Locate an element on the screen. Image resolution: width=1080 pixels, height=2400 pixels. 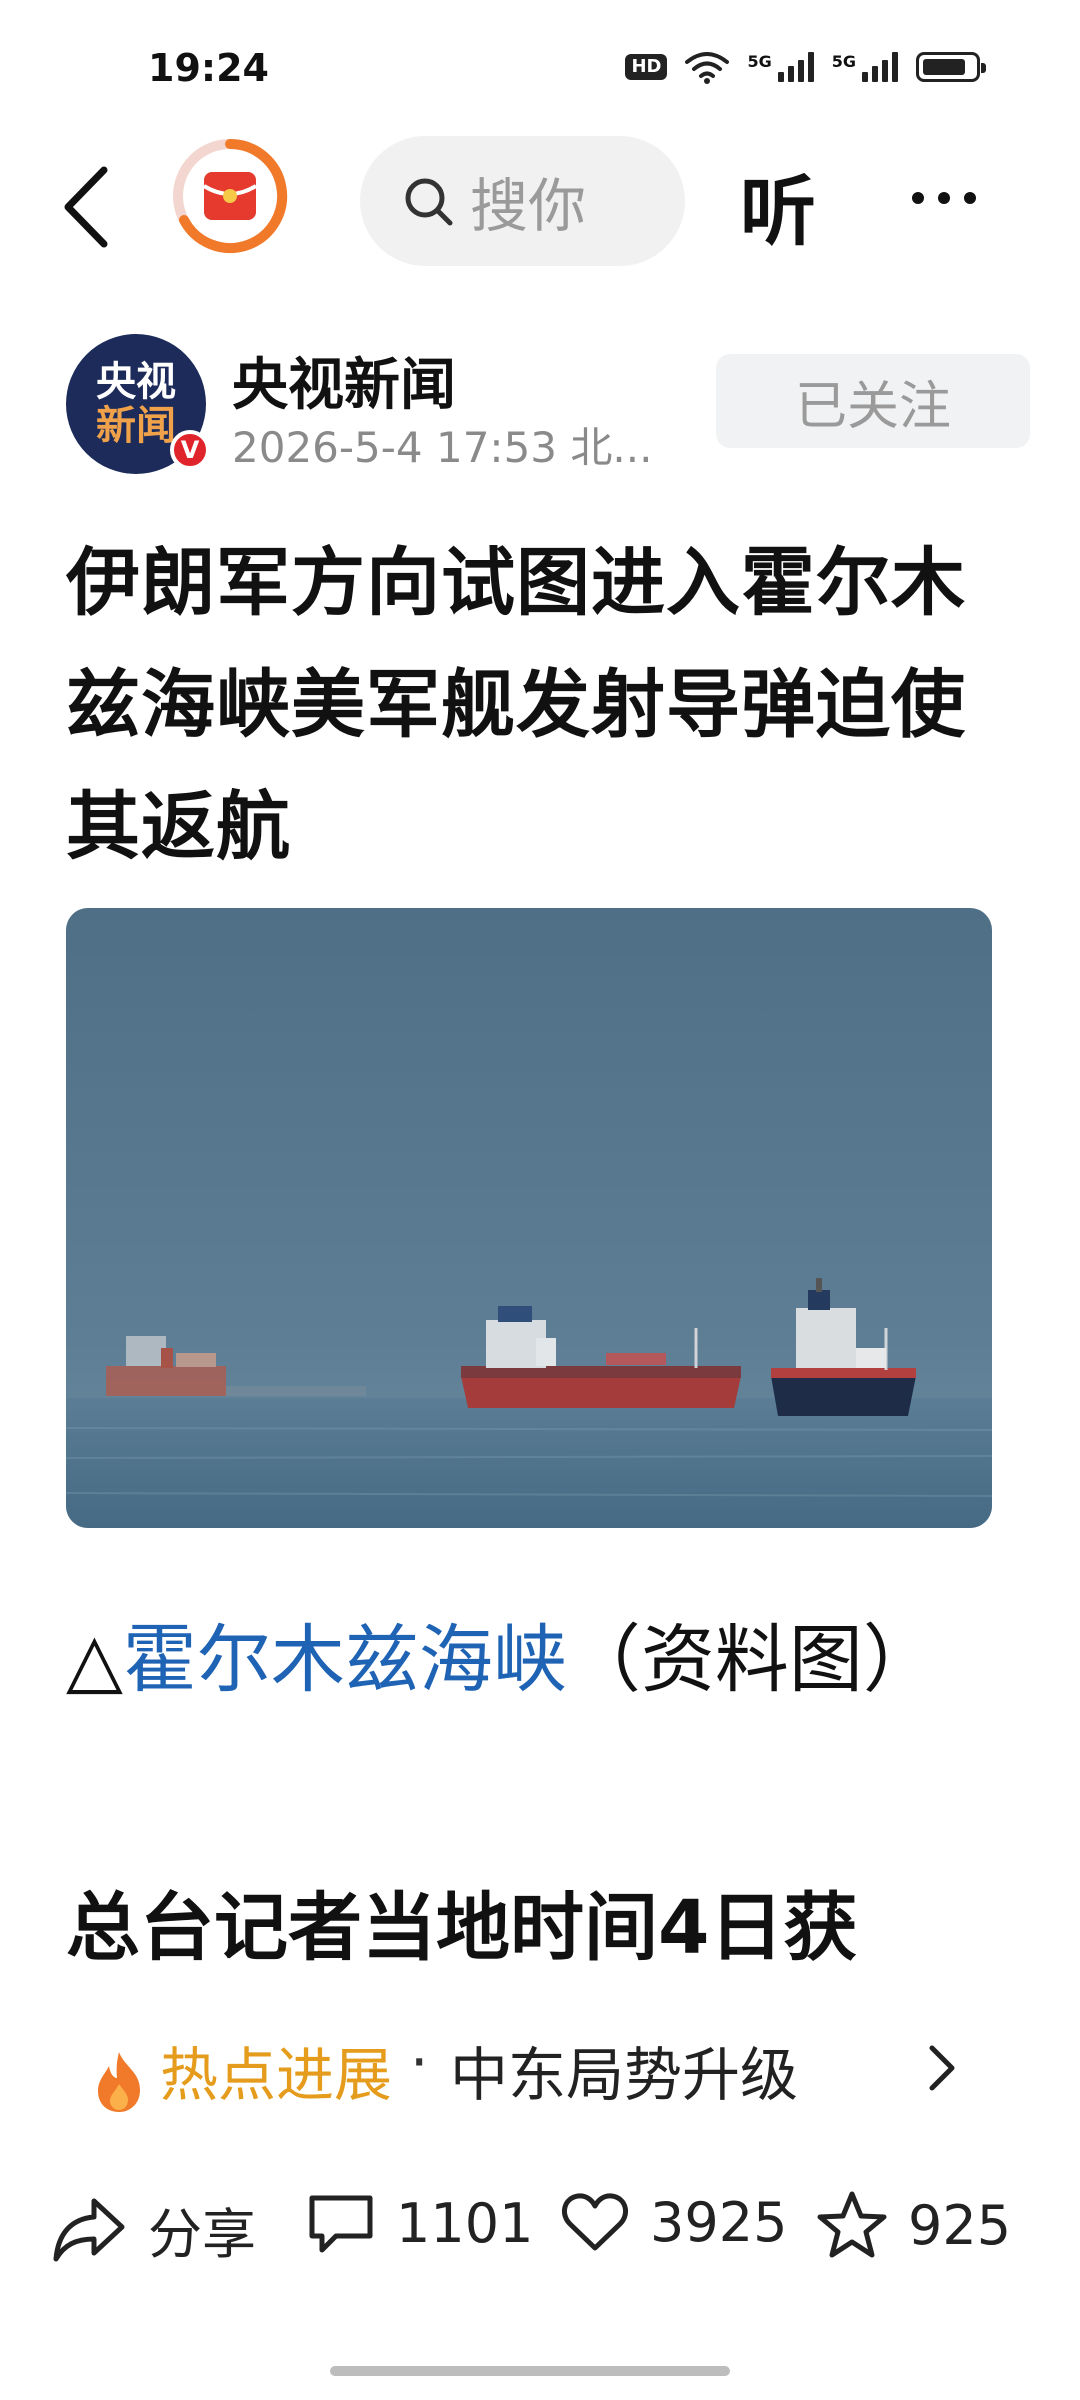
image-caption: △霍尔木兹海峡（资料图） is located at coordinates (516, 1660).